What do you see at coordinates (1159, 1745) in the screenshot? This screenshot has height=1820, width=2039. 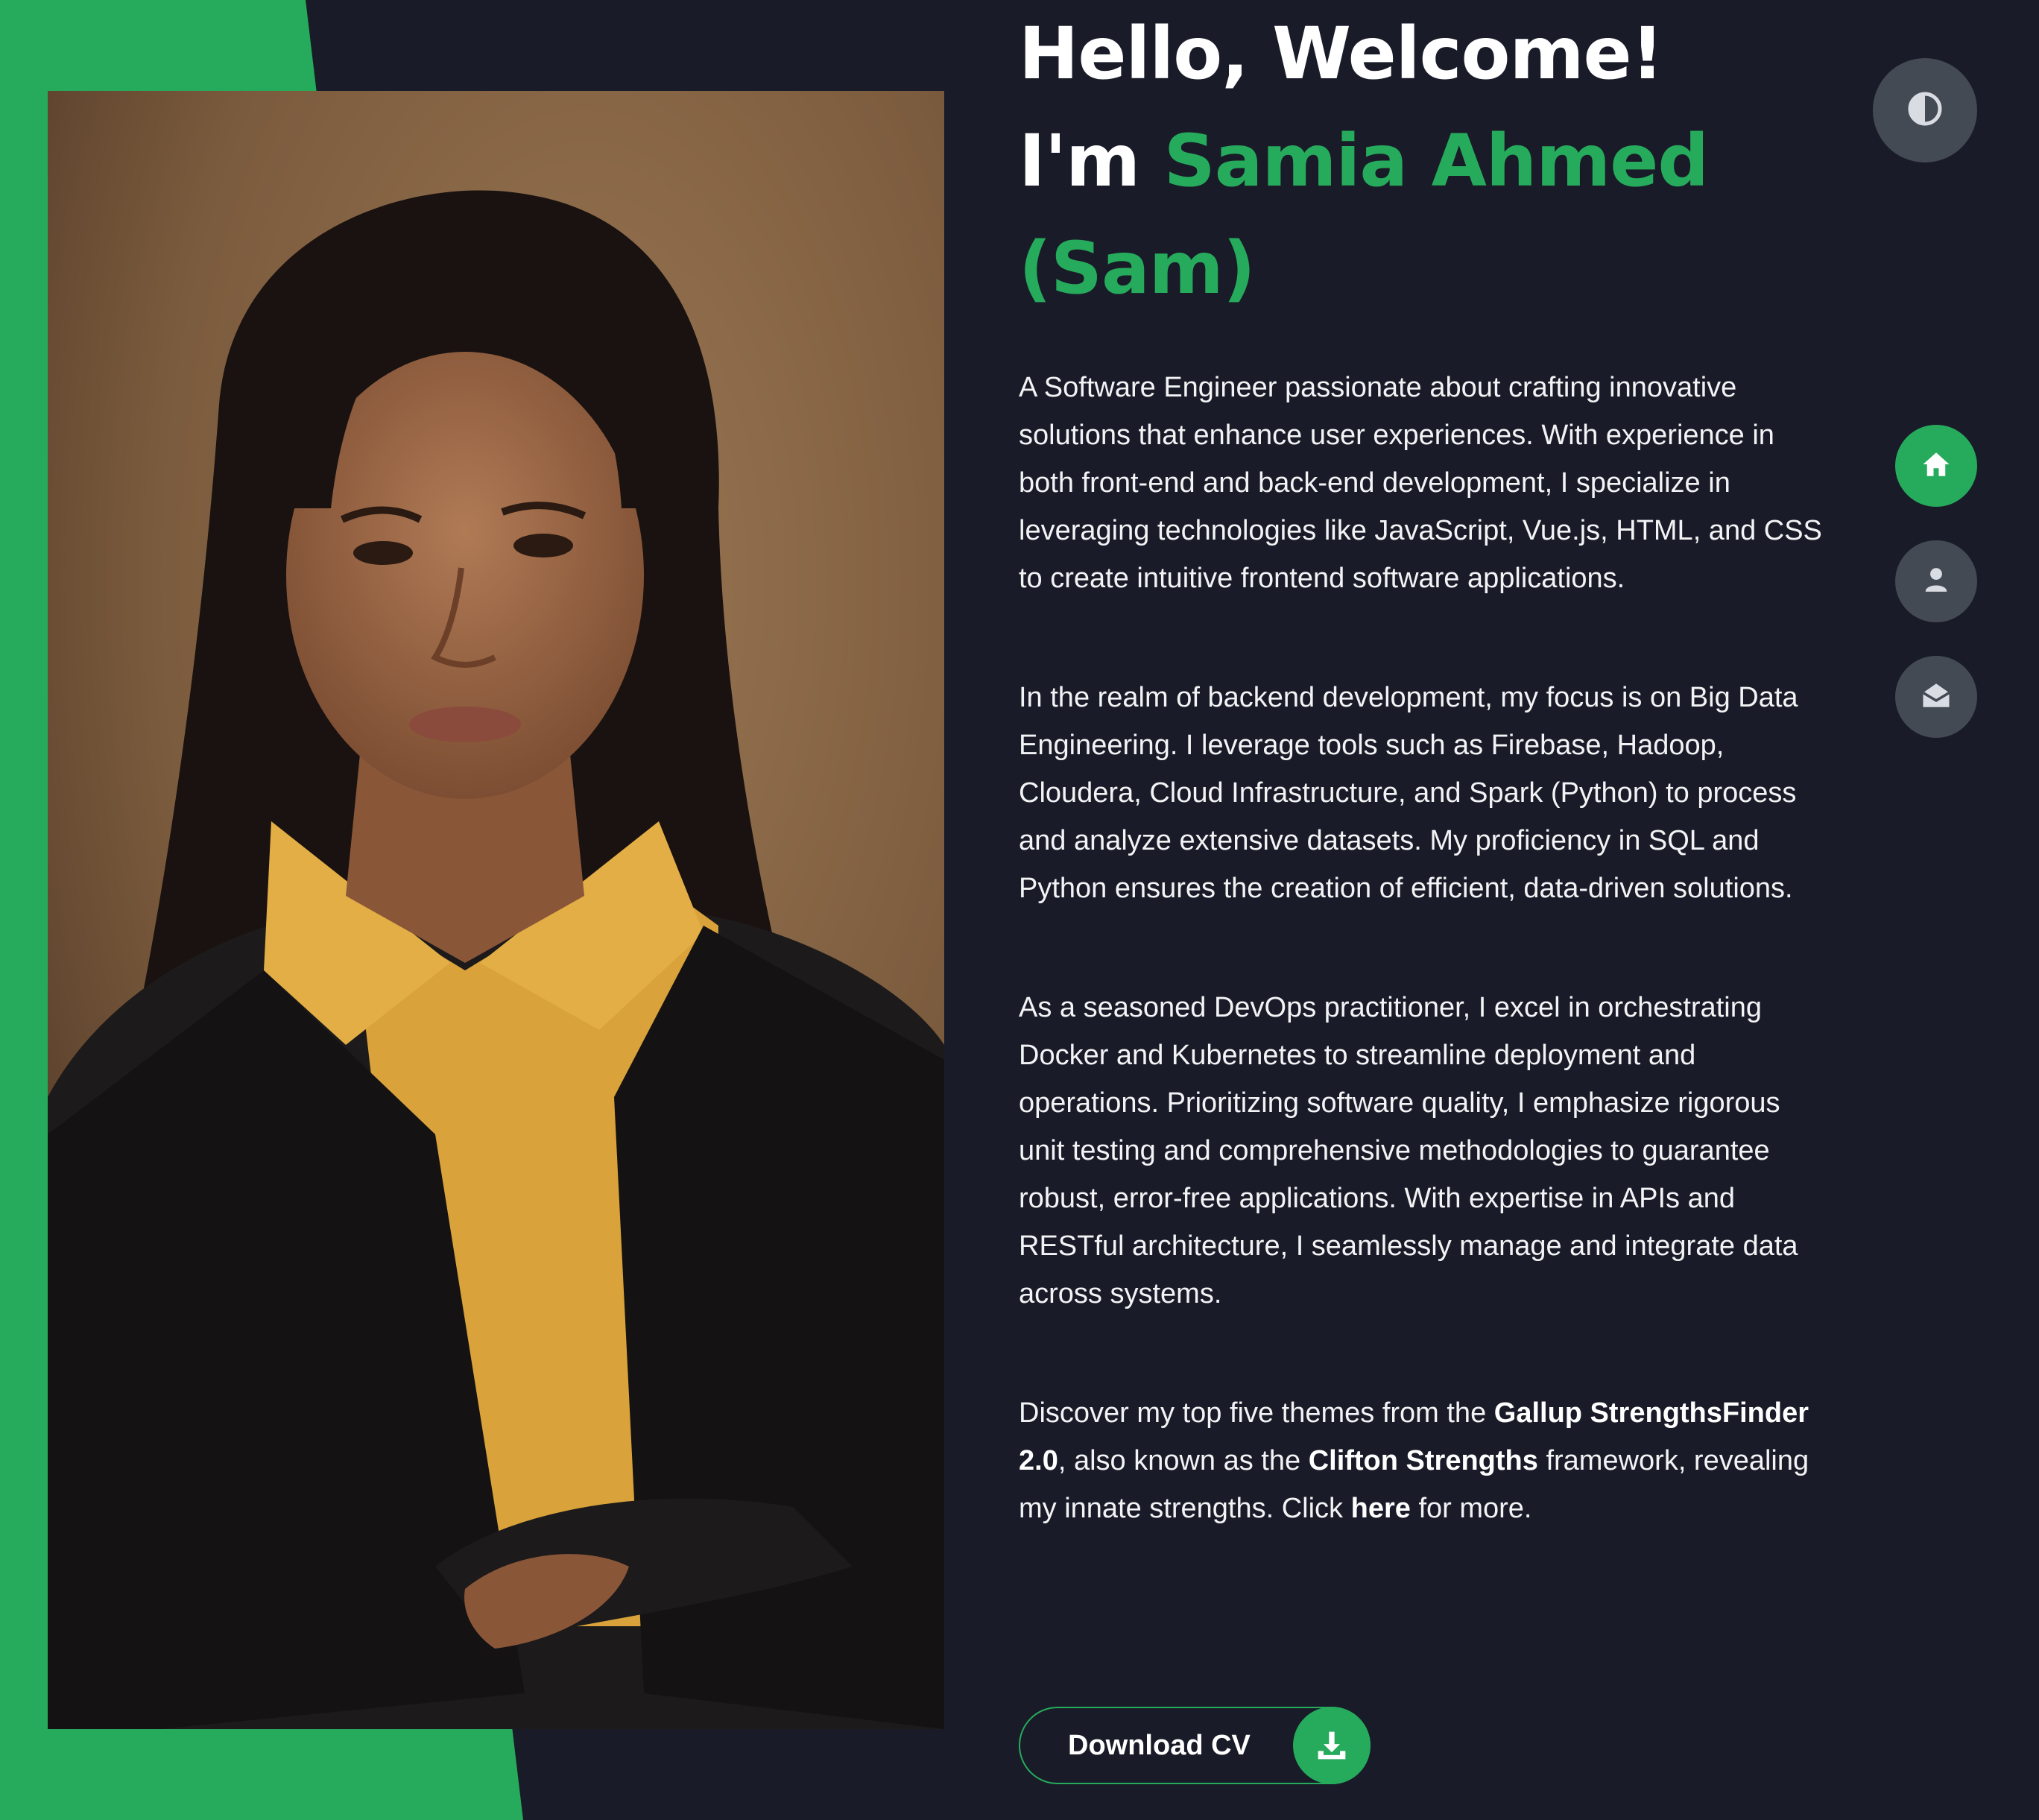 I see `download-cv-label: Download CV` at bounding box center [1159, 1745].